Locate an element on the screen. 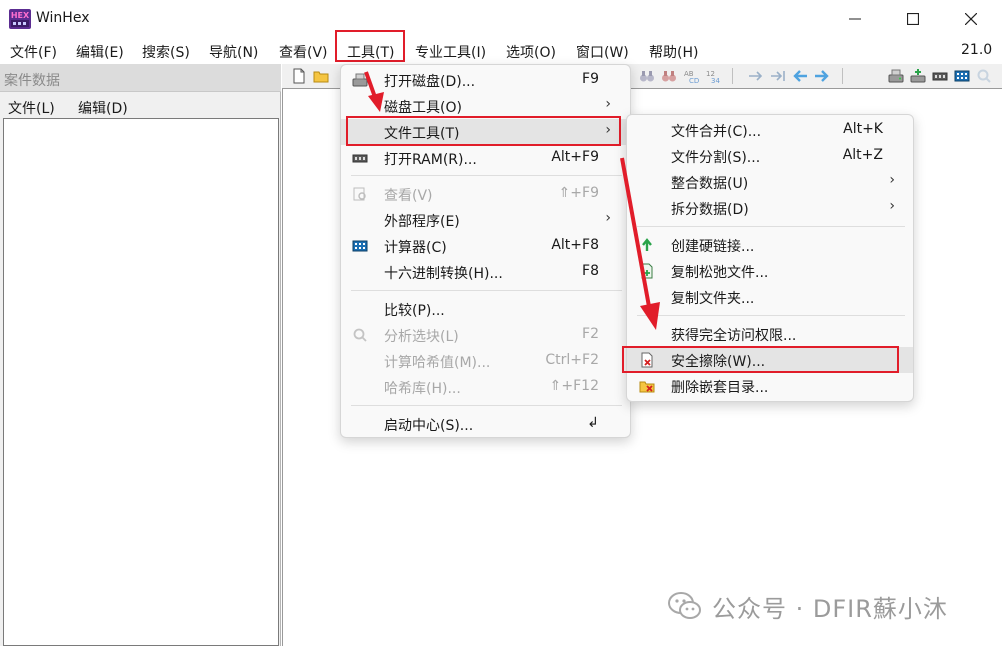 This screenshot has width=1002, height=646. menu-item-shortcut: F2 is located at coordinates (590, 334).